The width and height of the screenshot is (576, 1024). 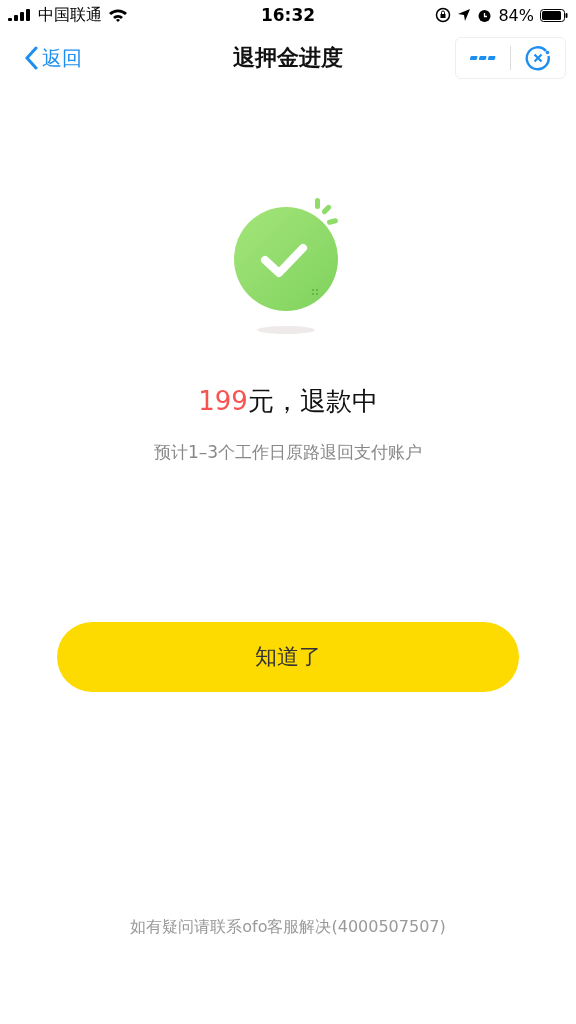 What do you see at coordinates (443, 15) in the screenshot?
I see `rotation-lock-icon` at bounding box center [443, 15].